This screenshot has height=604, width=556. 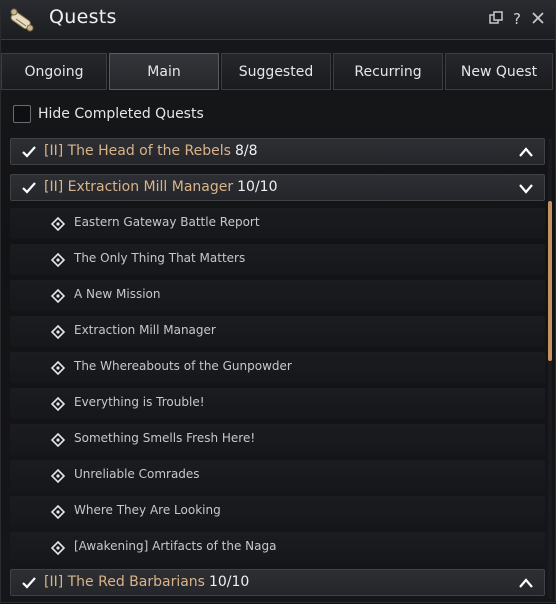 What do you see at coordinates (499, 71) in the screenshot?
I see `tab-new-quest: New Quest` at bounding box center [499, 71].